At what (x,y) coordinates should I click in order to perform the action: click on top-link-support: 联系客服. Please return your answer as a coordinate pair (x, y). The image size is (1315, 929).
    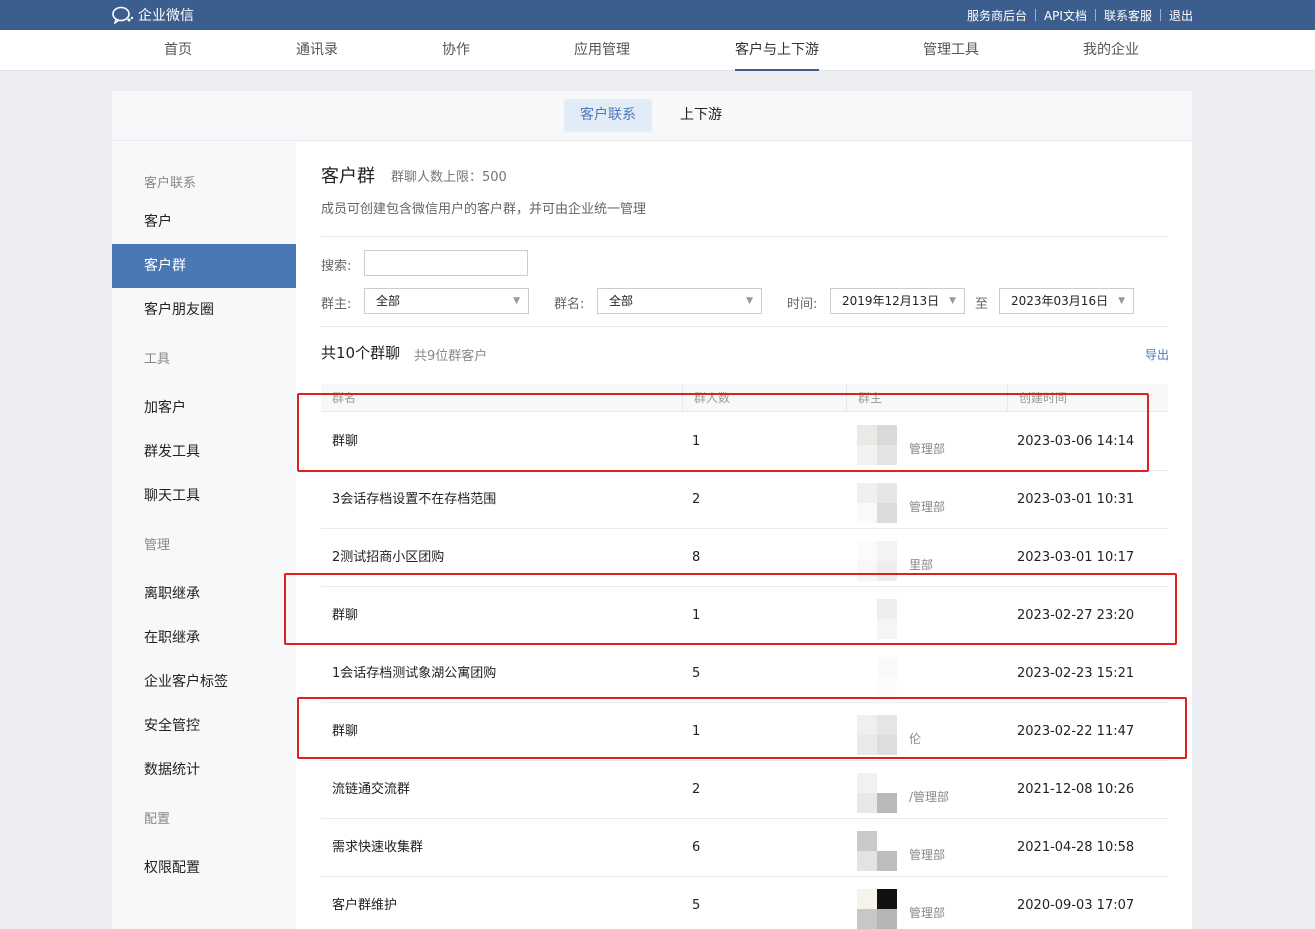
    Looking at the image, I should click on (1128, 15).